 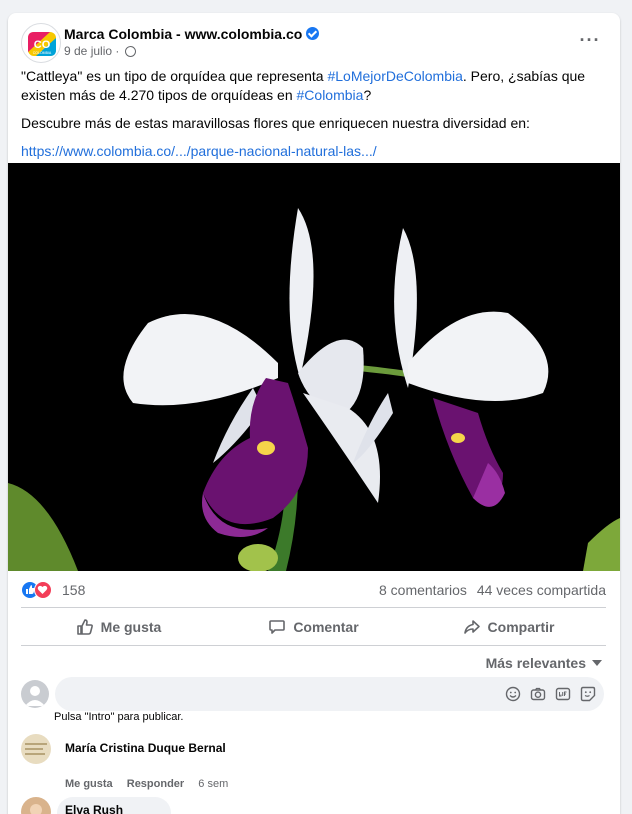 What do you see at coordinates (277, 694) in the screenshot?
I see `comment-input` at bounding box center [277, 694].